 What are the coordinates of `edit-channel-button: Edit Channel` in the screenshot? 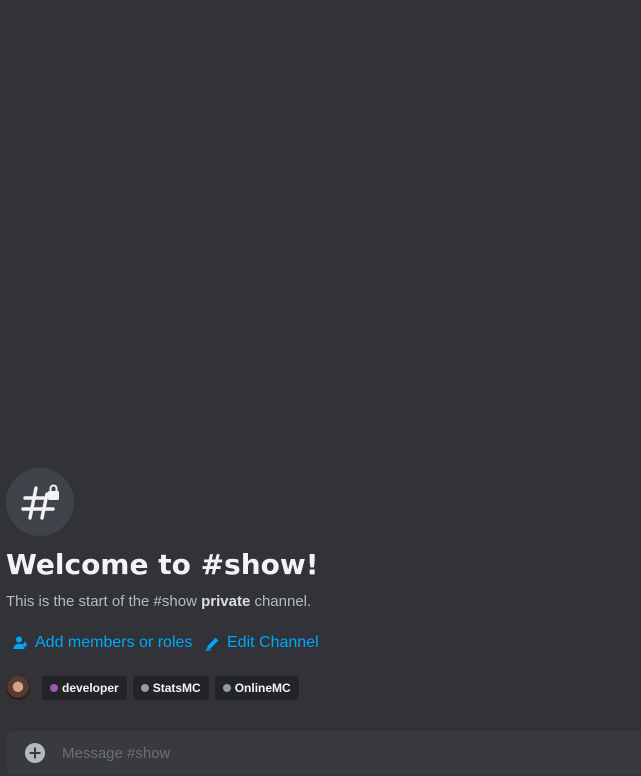 It's located at (262, 643).